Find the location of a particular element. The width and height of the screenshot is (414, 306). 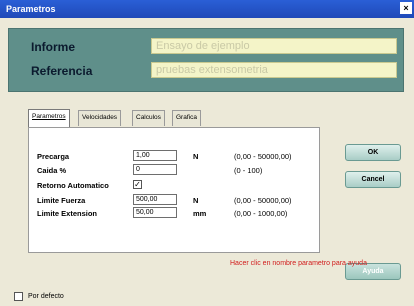

limite-extension-unit: mm is located at coordinates (200, 213).